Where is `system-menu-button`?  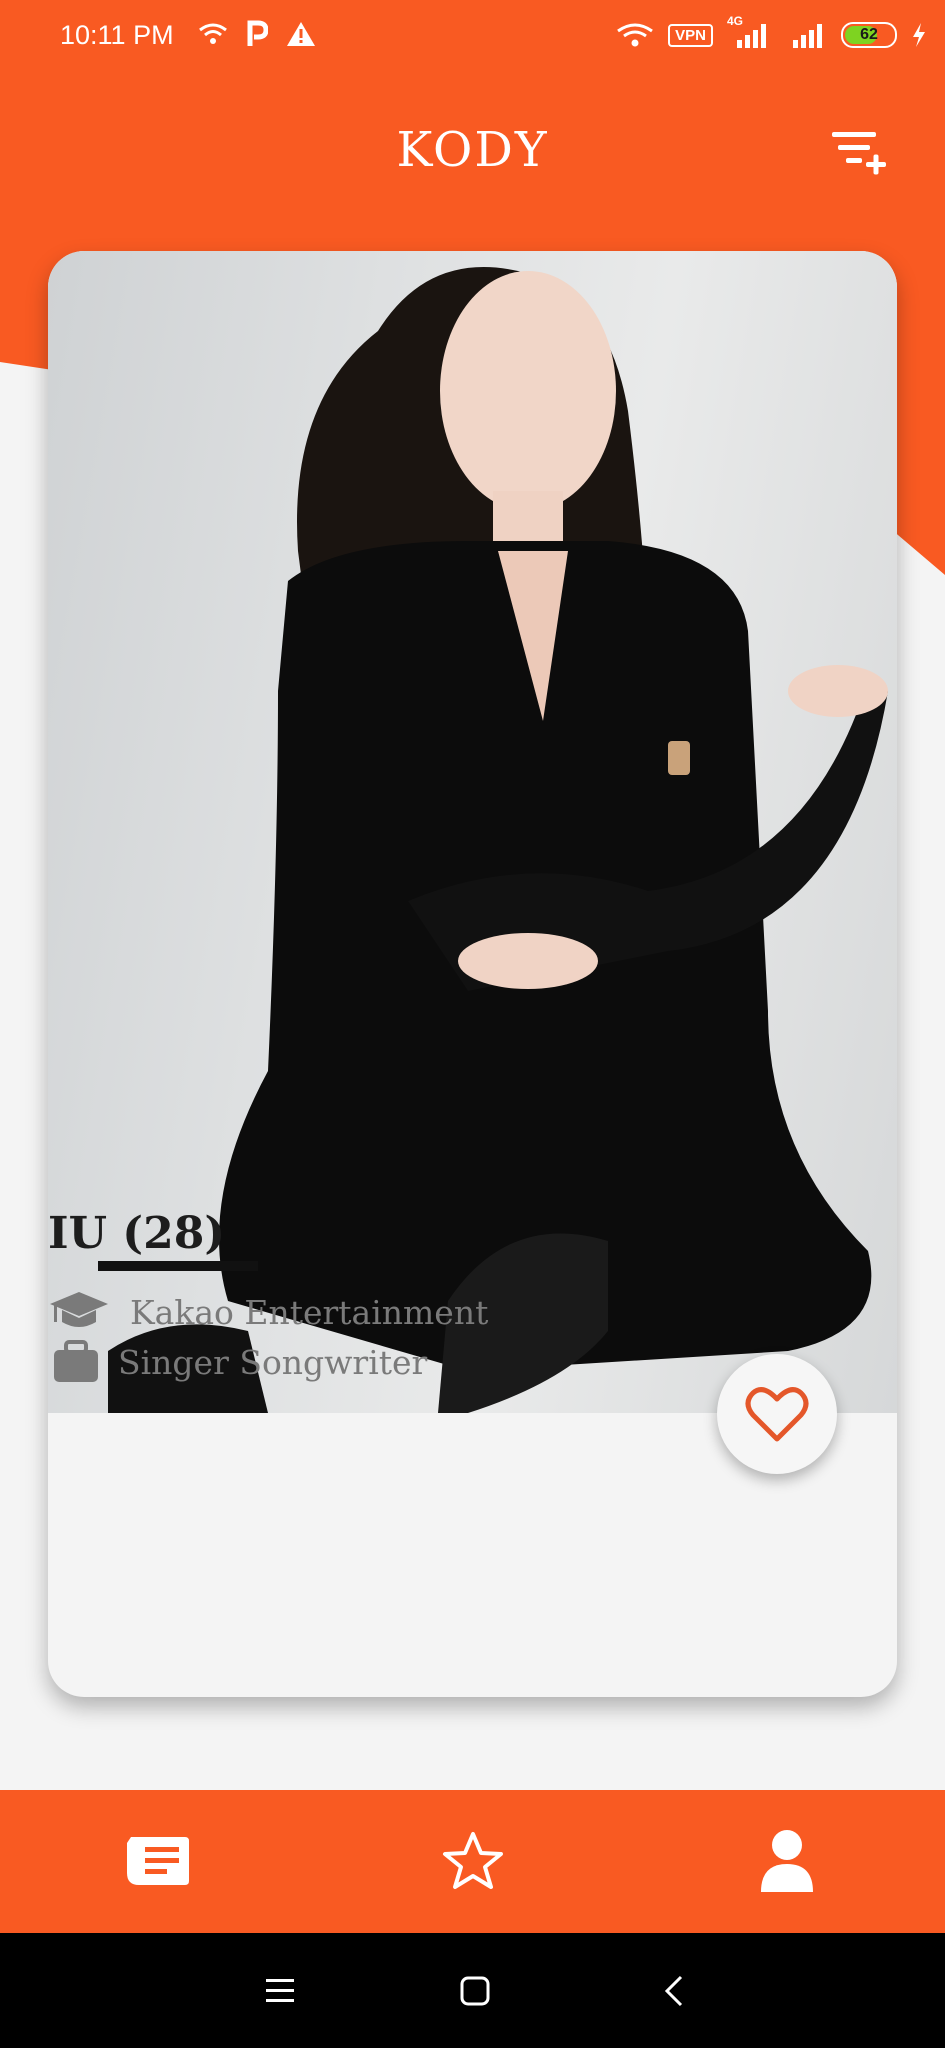
system-menu-button is located at coordinates (280, 1991).